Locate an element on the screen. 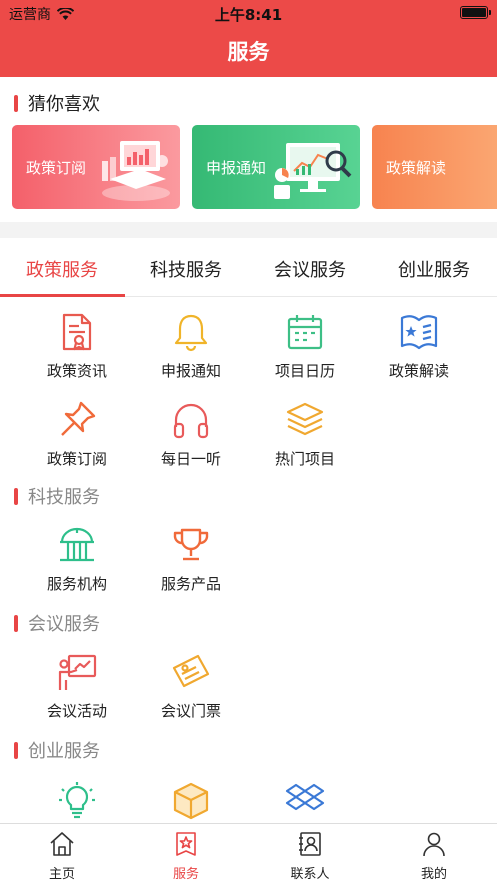 This screenshot has height=883, width=497. institution-icon is located at coordinates (77, 544).